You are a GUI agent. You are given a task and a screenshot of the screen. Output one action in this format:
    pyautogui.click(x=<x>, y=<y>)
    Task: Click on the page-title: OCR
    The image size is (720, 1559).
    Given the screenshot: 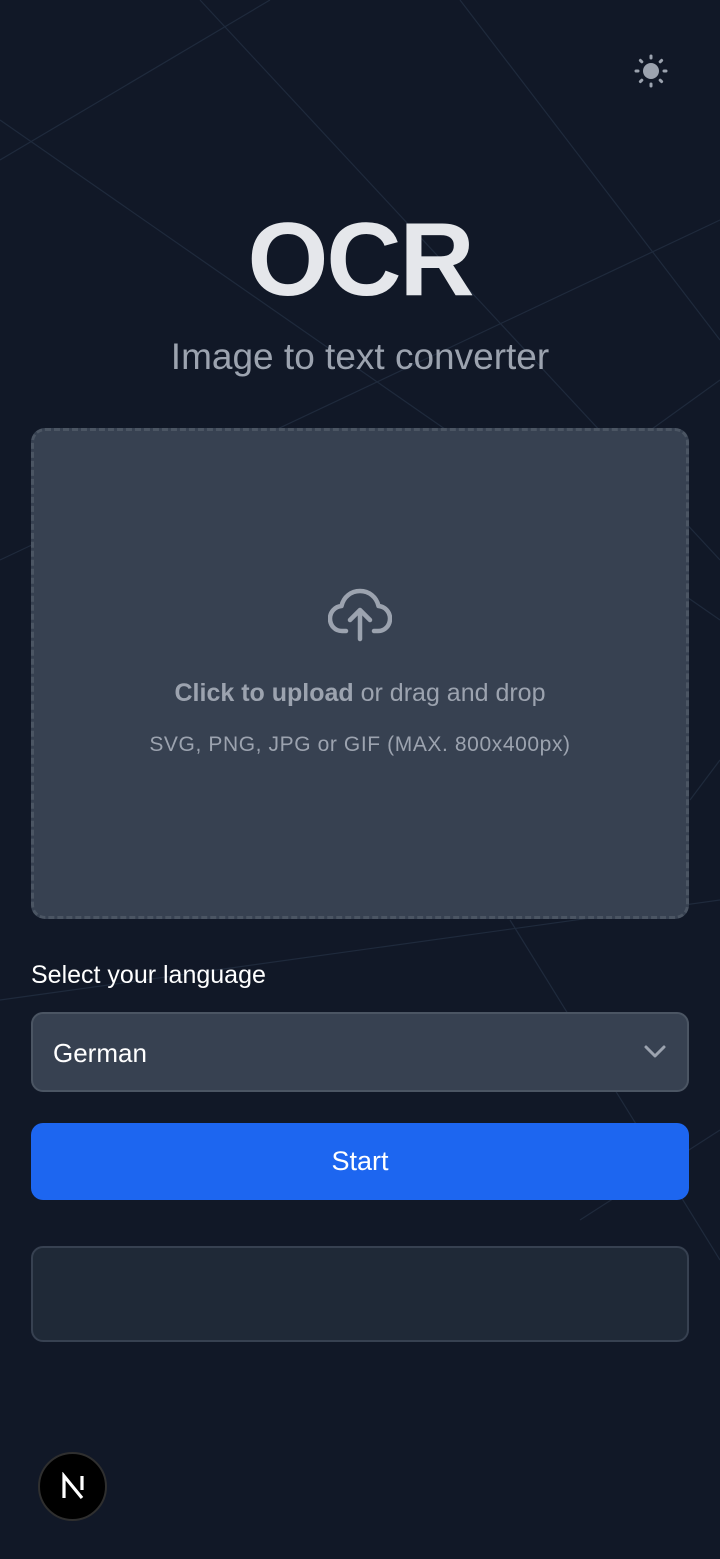 What is the action you would take?
    pyautogui.click(x=360, y=260)
    